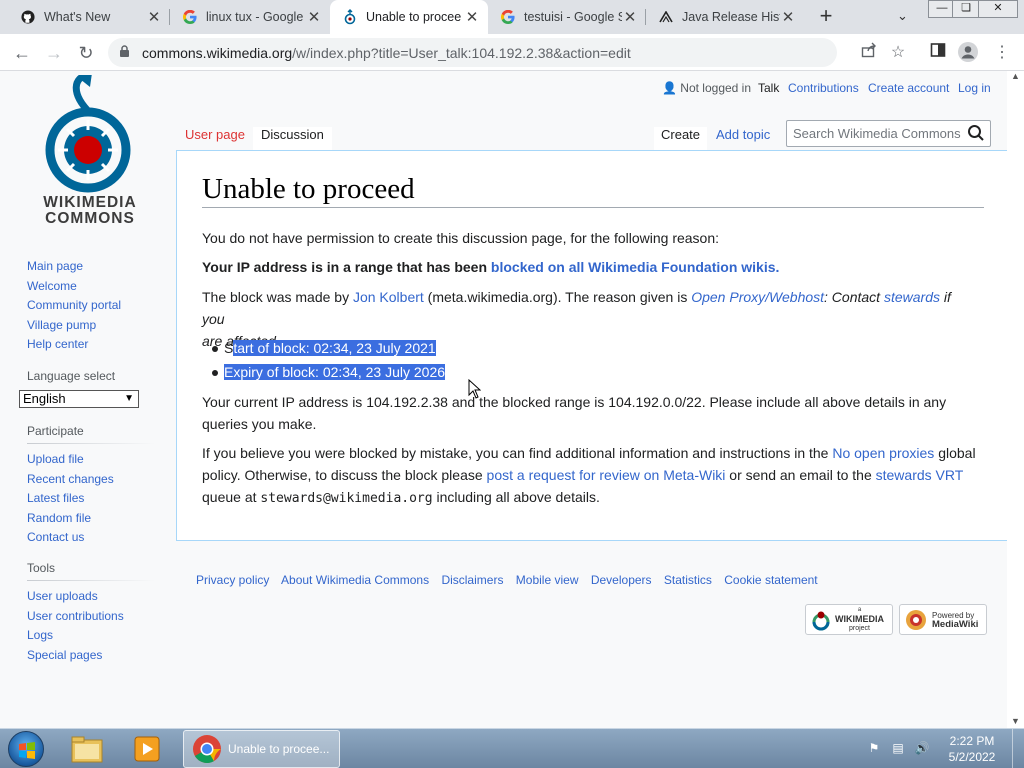  I want to click on tab-discussion: Discussion, so click(292, 139).